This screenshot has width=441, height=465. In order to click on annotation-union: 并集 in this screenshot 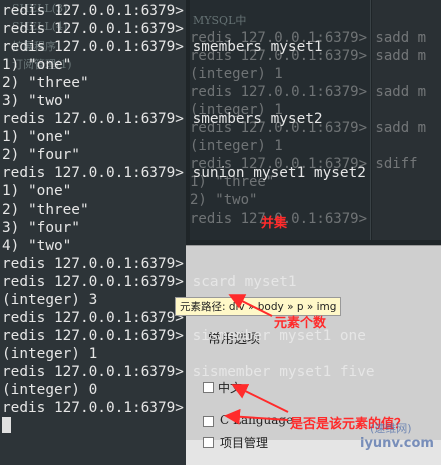, I will do `click(274, 223)`.